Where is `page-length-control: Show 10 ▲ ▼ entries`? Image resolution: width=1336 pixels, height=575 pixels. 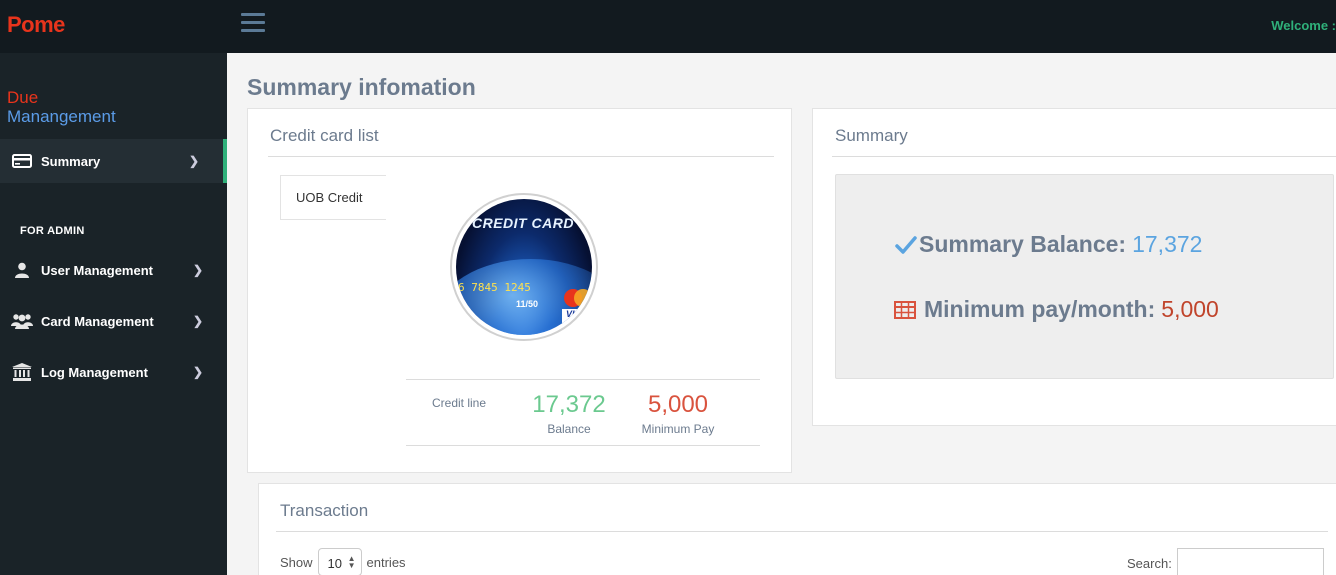 page-length-control: Show 10 ▲ ▼ entries is located at coordinates (343, 561).